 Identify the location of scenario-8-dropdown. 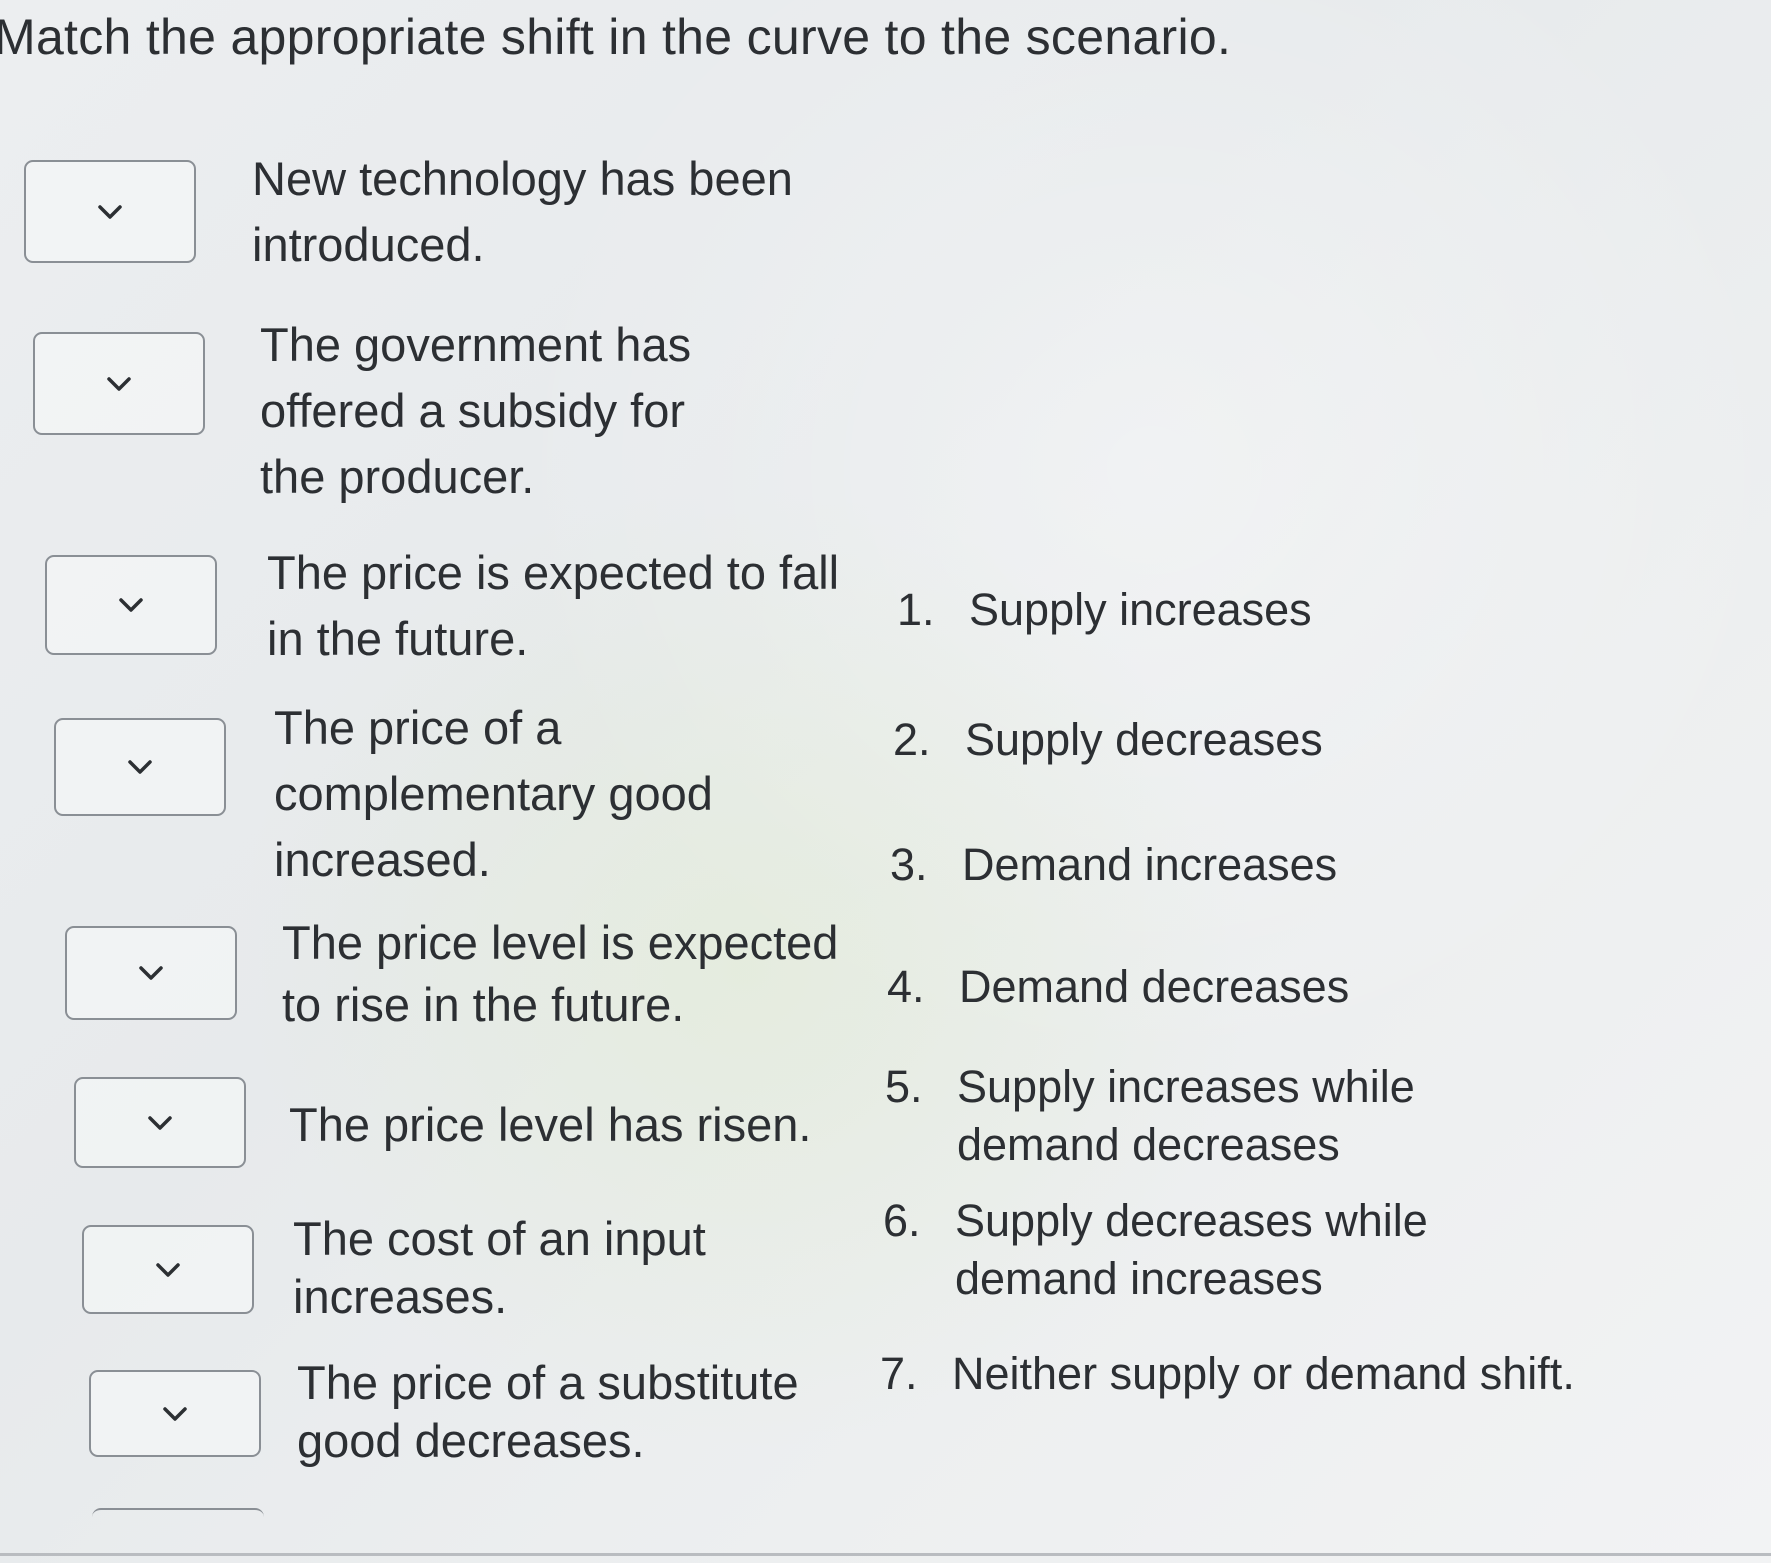
(175, 1413).